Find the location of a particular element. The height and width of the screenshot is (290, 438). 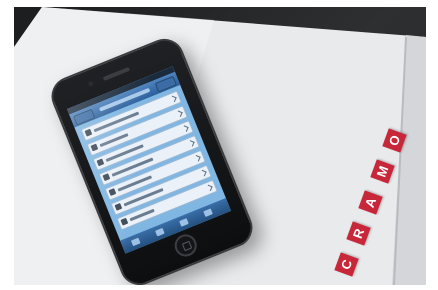

logo-letter-o: O is located at coordinates (394, 140).